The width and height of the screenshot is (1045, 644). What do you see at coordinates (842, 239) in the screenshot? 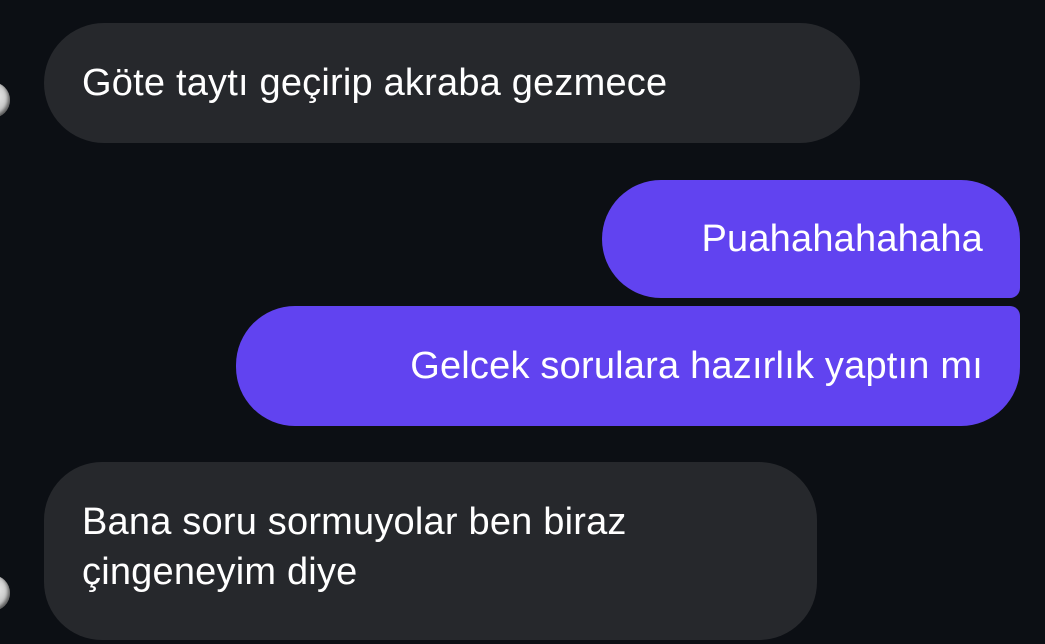
I see `message-text: Puahahahahaha` at bounding box center [842, 239].